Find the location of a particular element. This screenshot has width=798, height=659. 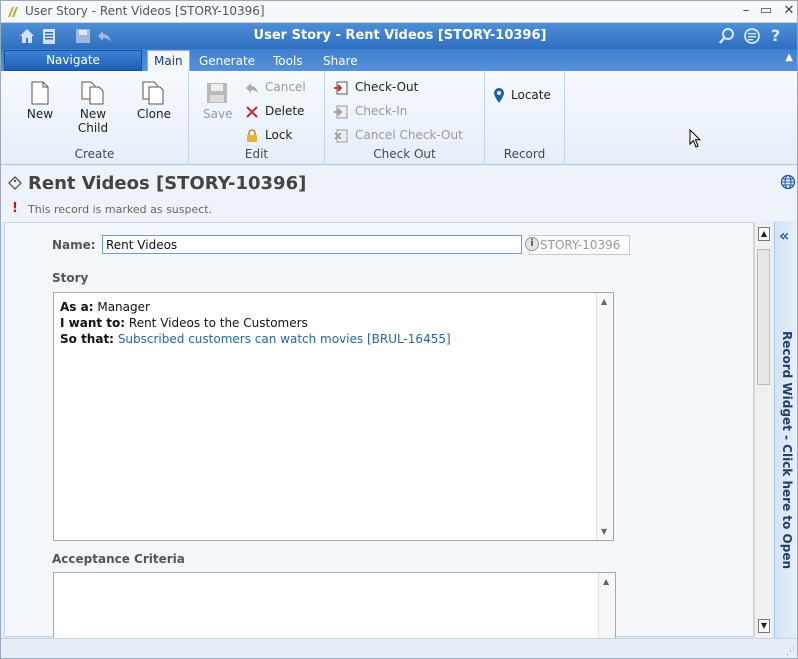

ribbon-tab-bar: Navigate Main Generate Tools Share ▲ is located at coordinates (399, 60).